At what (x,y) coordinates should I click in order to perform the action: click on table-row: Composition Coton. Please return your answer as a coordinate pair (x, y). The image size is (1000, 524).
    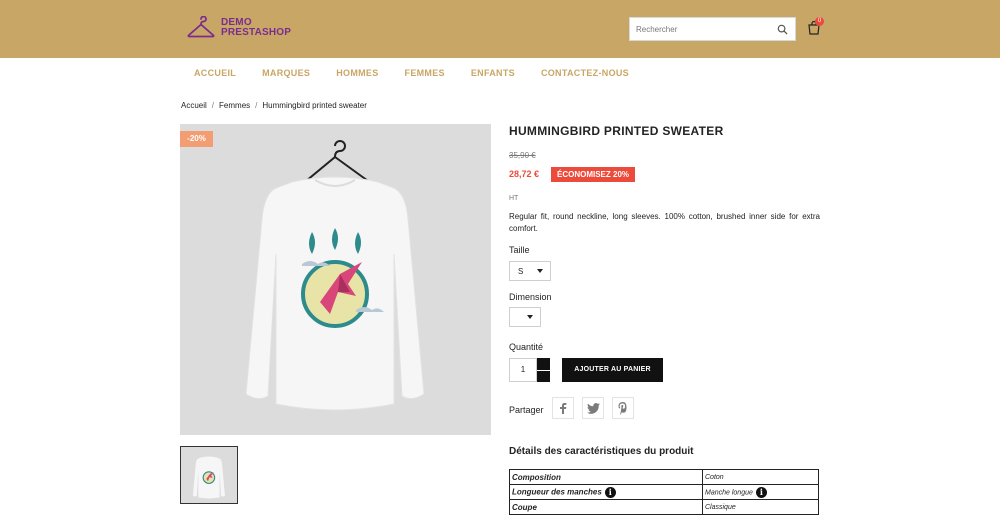
    Looking at the image, I should click on (664, 477).